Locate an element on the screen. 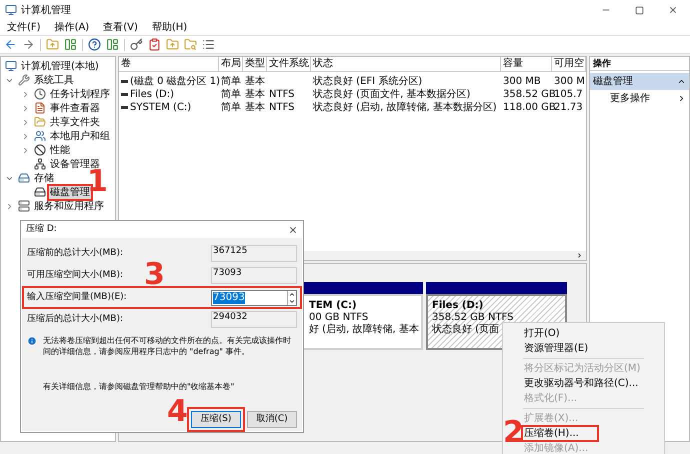 This screenshot has width=690, height=454. tree-item: 磁盘管理 is located at coordinates (70, 192).